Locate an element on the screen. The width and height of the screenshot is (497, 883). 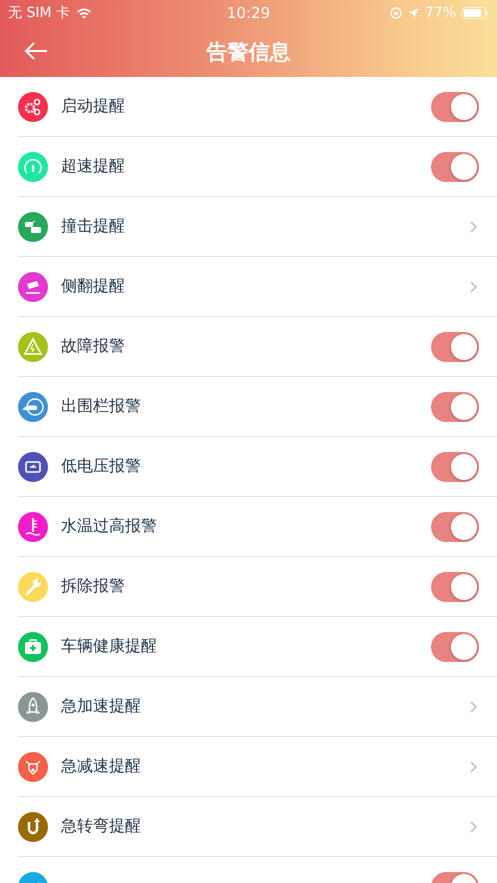
setting-label: 撞击提醒 is located at coordinates (93, 226).